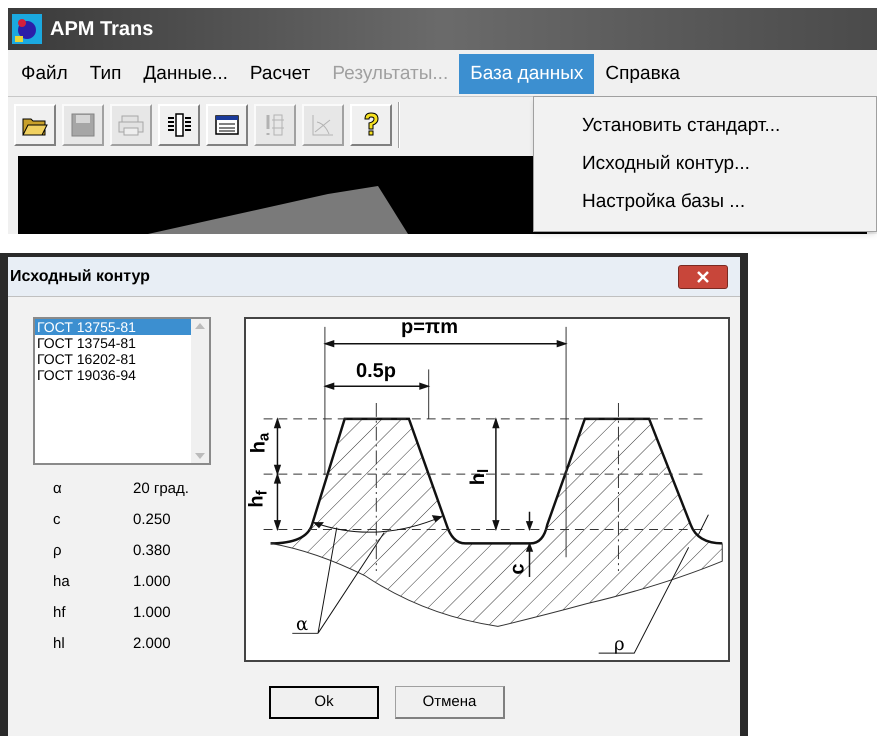 This screenshot has height=736, width=877. I want to click on close-button, so click(703, 276).